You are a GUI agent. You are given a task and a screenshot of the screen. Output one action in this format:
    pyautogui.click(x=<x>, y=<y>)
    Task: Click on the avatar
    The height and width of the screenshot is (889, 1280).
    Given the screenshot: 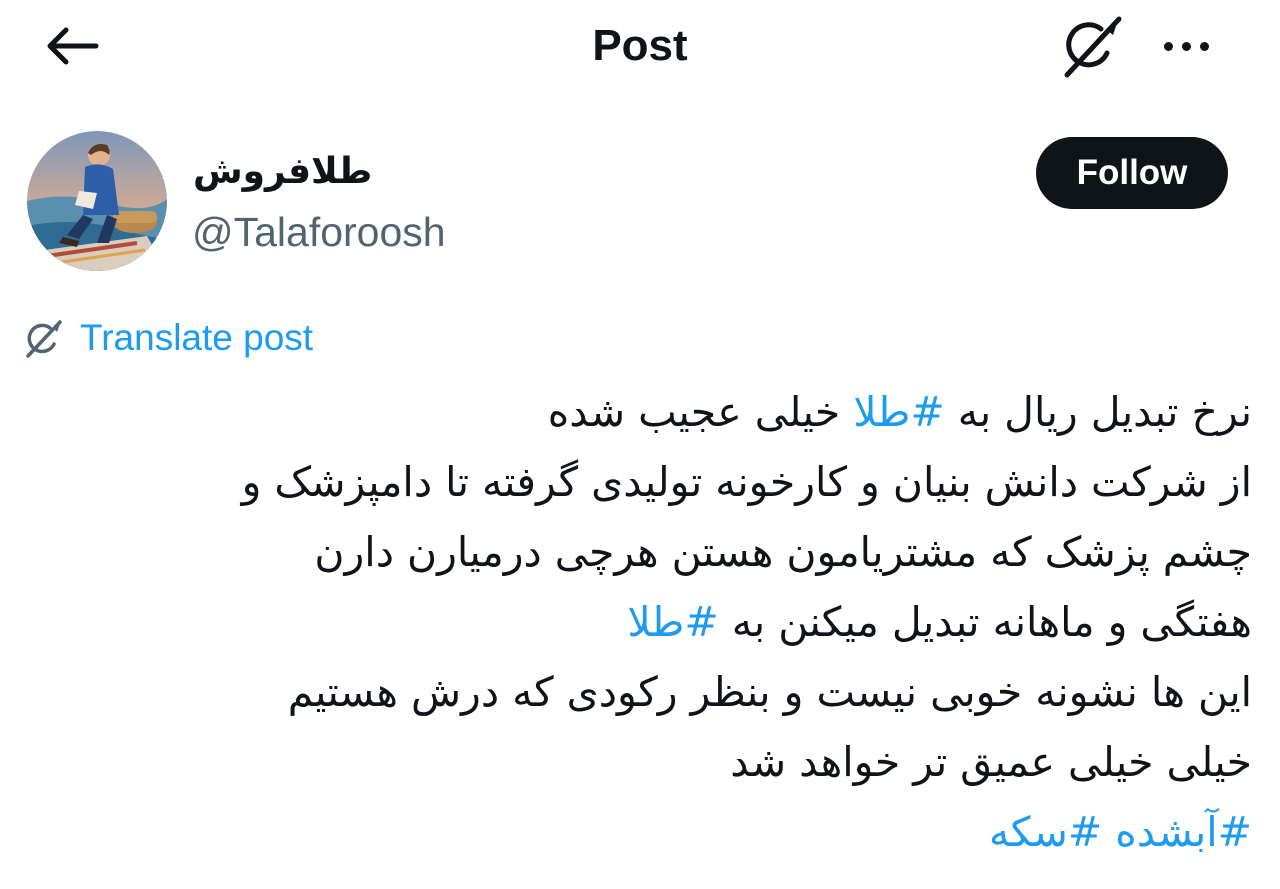 What is the action you would take?
    pyautogui.click(x=97, y=201)
    